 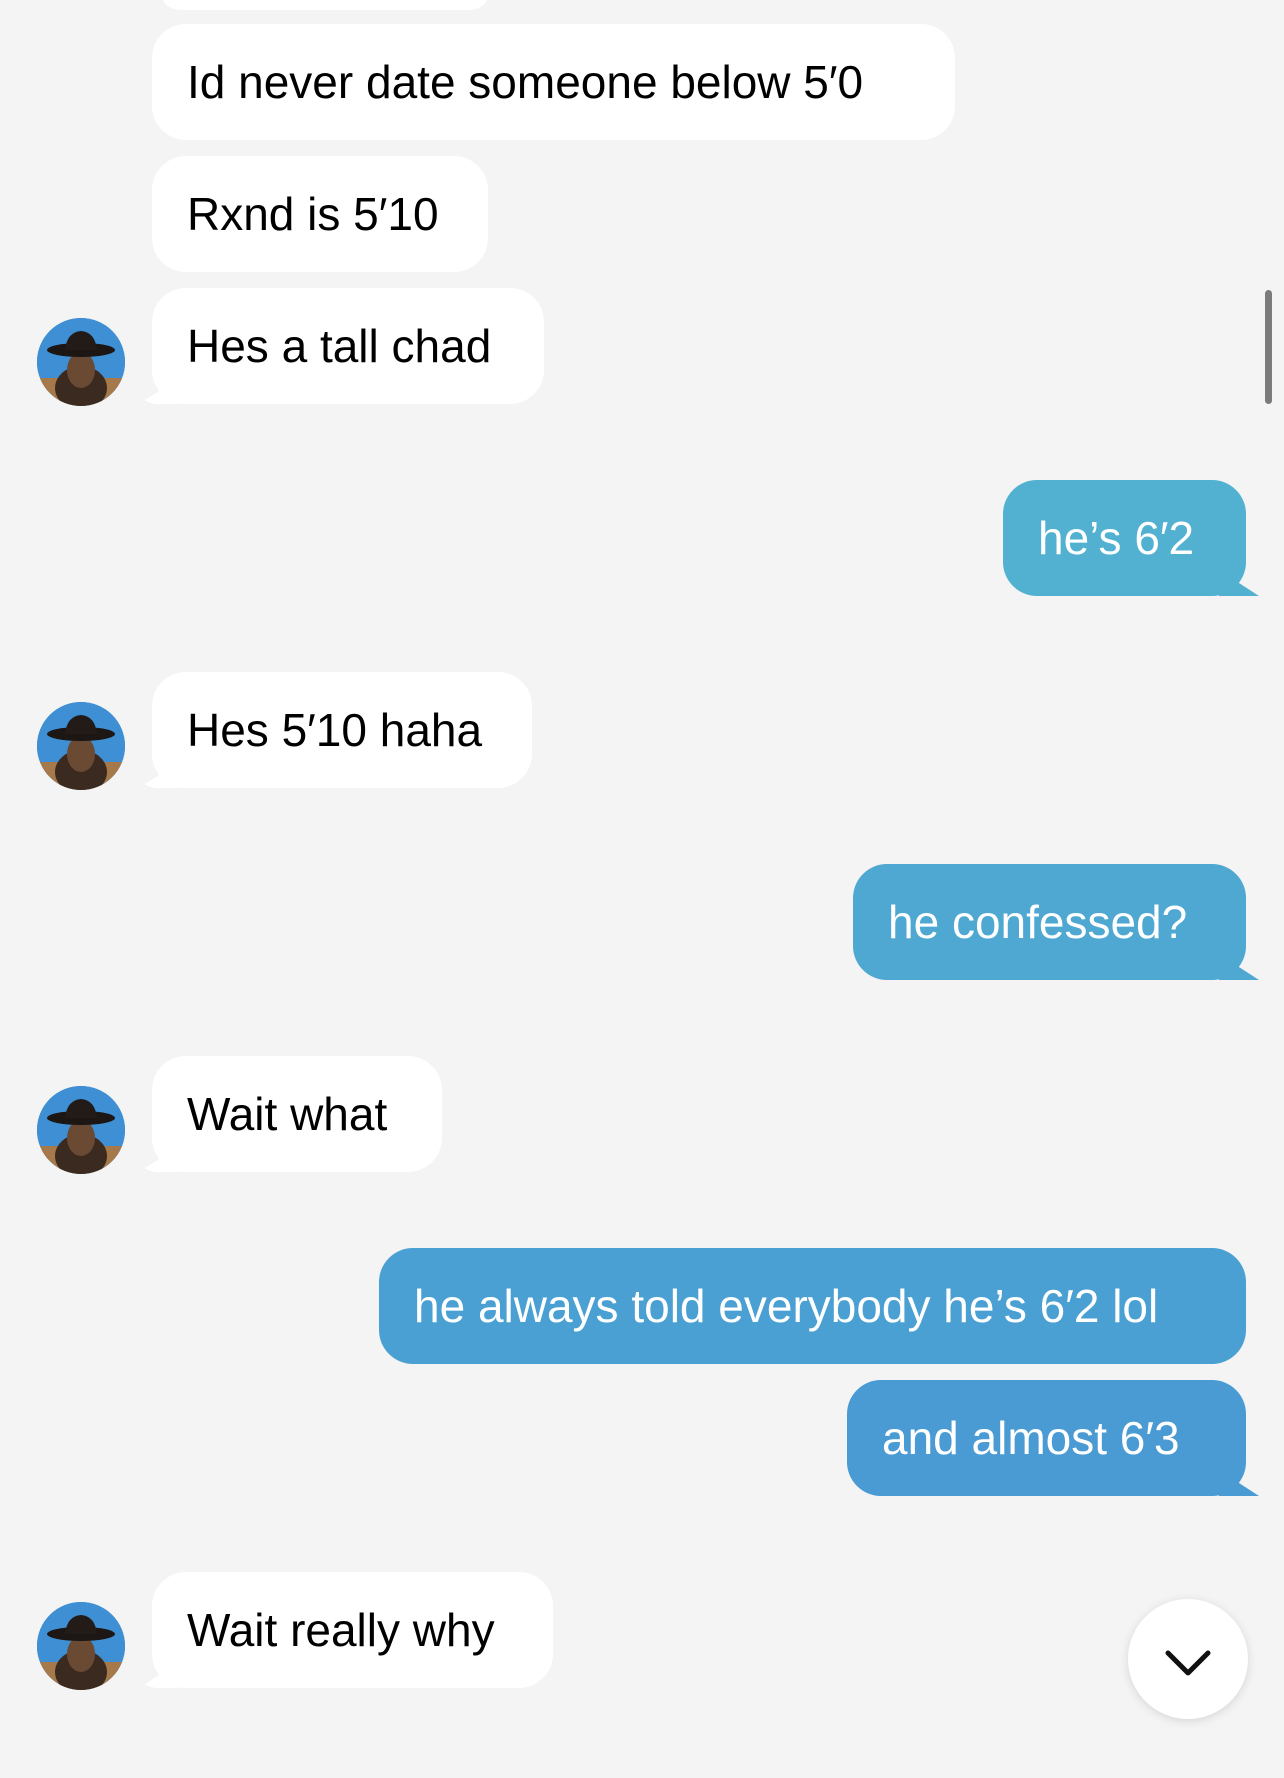 What do you see at coordinates (1049, 922) in the screenshot?
I see `message-bubble-outgoing: he confessed?` at bounding box center [1049, 922].